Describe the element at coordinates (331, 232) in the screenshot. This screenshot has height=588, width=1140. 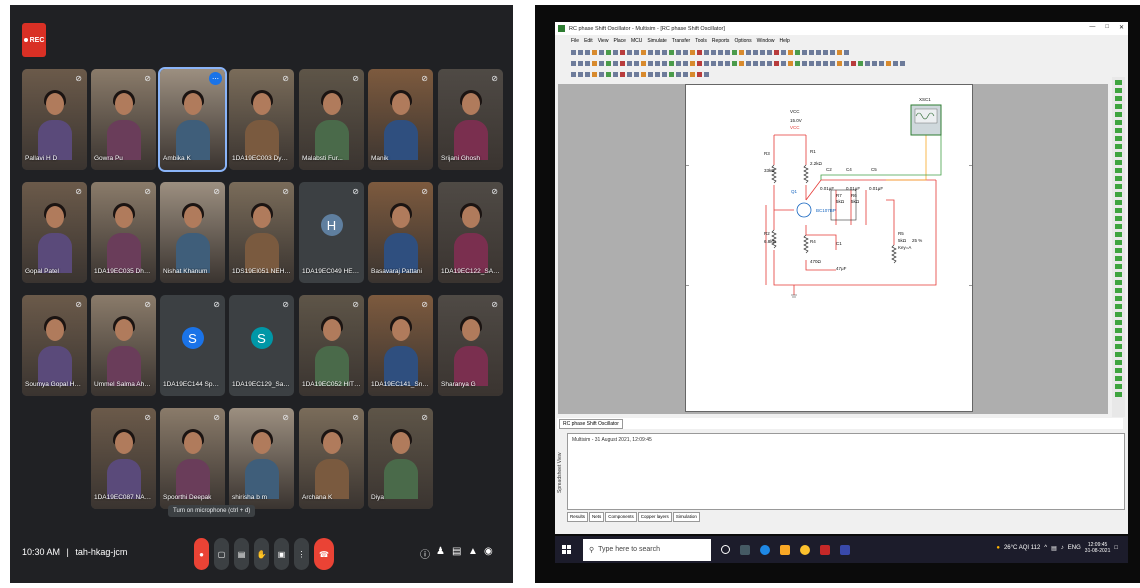
I see `participant-tile: H ⊘ 1DA19EC049 HEMA R S` at that location.